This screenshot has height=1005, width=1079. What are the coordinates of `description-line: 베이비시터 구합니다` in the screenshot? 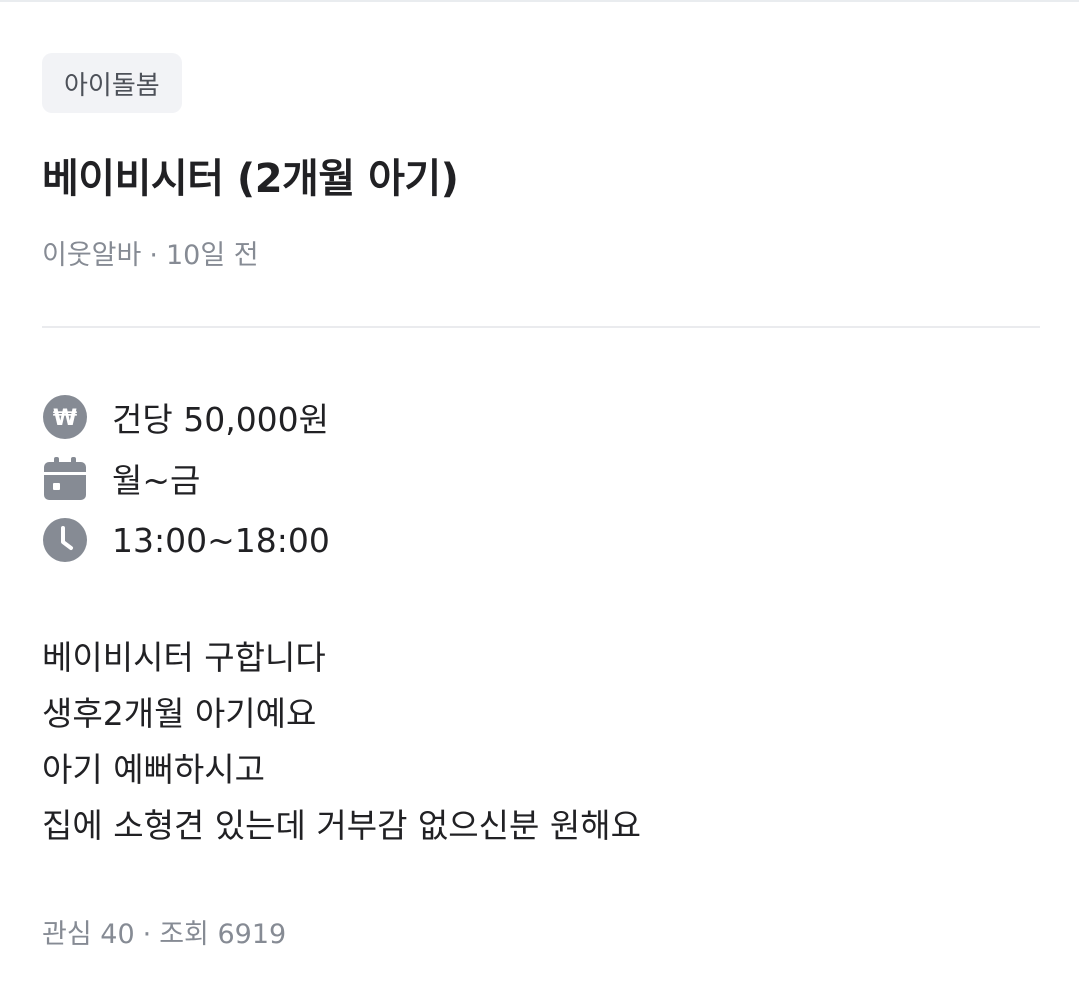 It's located at (184, 657).